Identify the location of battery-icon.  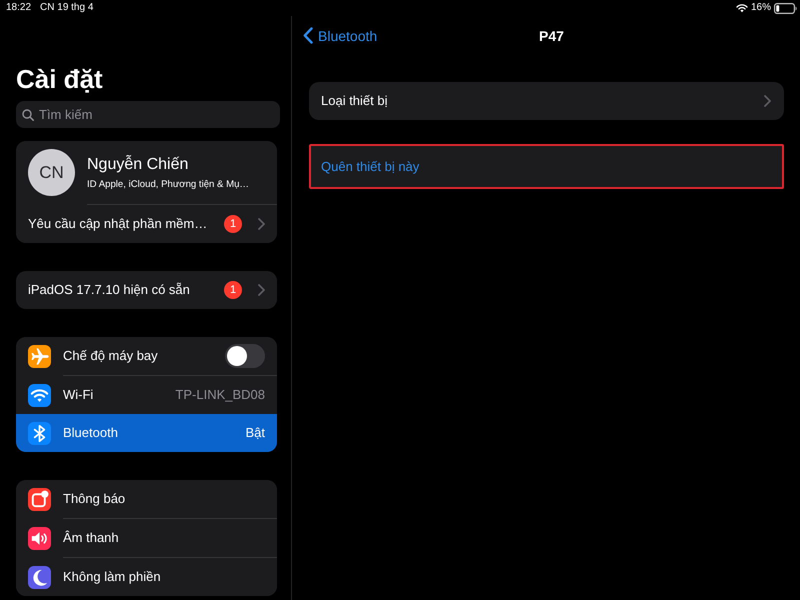
(785, 8).